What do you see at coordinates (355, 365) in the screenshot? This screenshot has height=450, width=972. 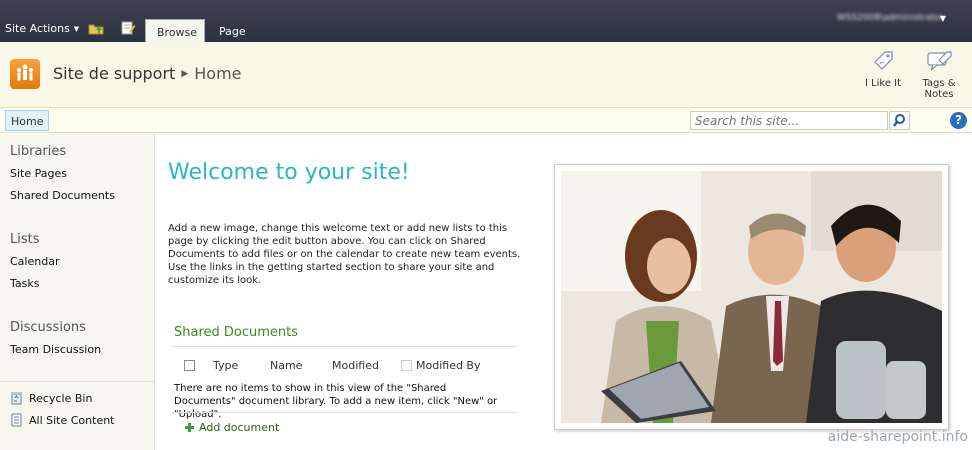 I see `column-modified: Modified` at bounding box center [355, 365].